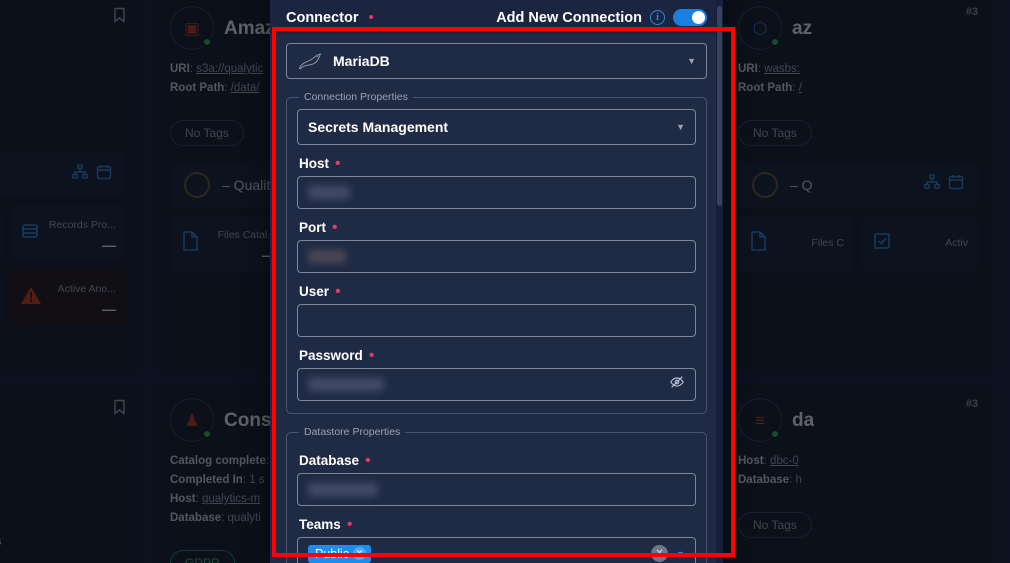 The image size is (1010, 563). What do you see at coordinates (340, 553) in the screenshot?
I see `team-chip: Public ✕` at bounding box center [340, 553].